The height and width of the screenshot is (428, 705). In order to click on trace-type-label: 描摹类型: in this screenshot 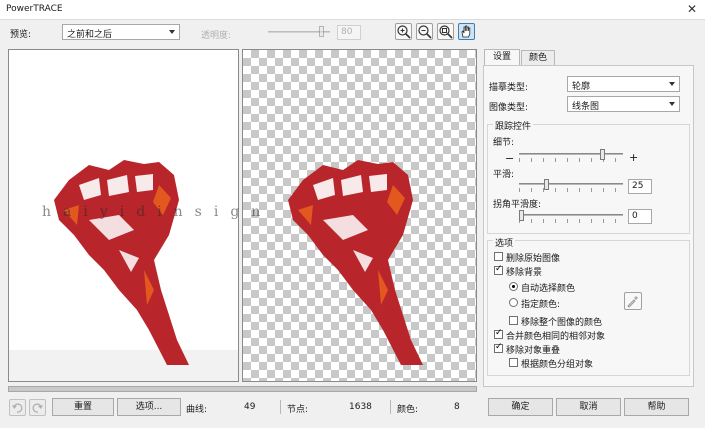, I will do `click(509, 88)`.